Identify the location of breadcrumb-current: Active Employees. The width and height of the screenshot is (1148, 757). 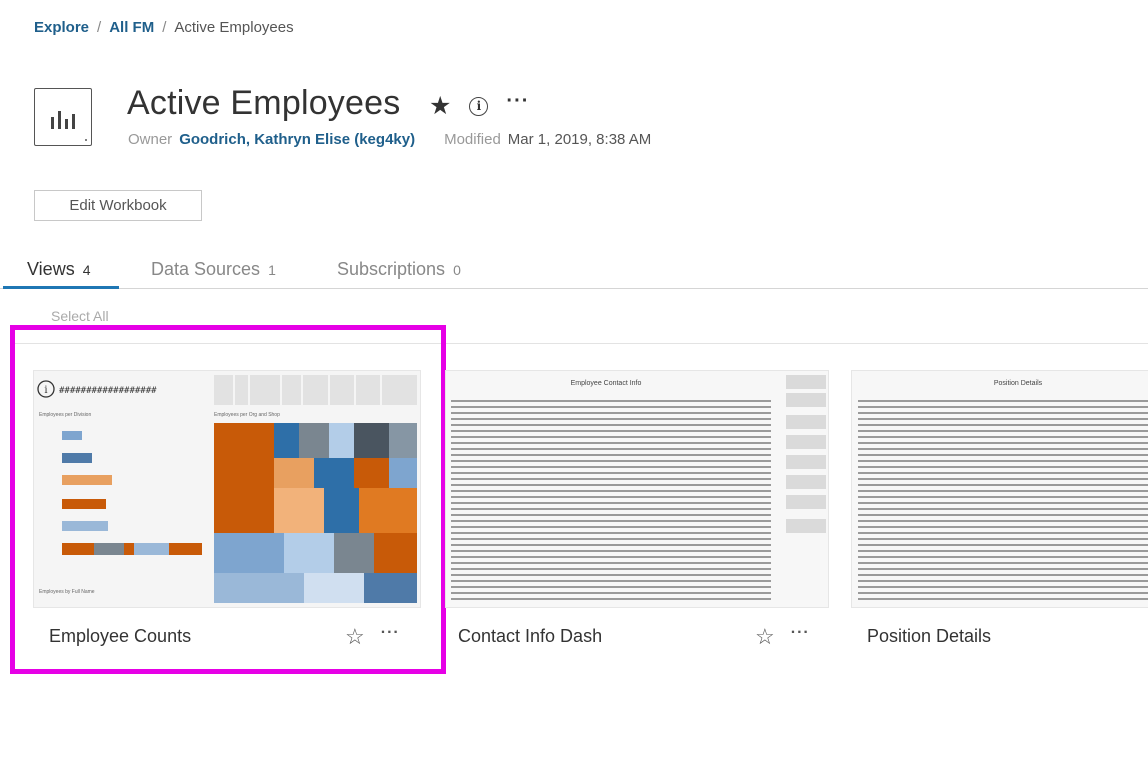
(234, 27).